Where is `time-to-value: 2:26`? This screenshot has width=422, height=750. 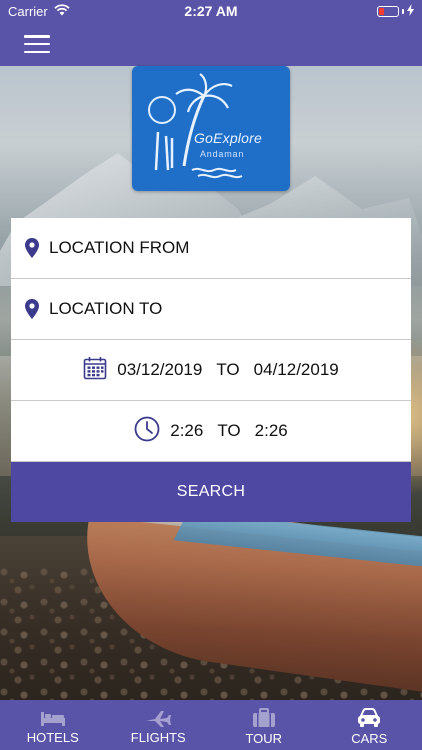 time-to-value: 2:26 is located at coordinates (271, 431).